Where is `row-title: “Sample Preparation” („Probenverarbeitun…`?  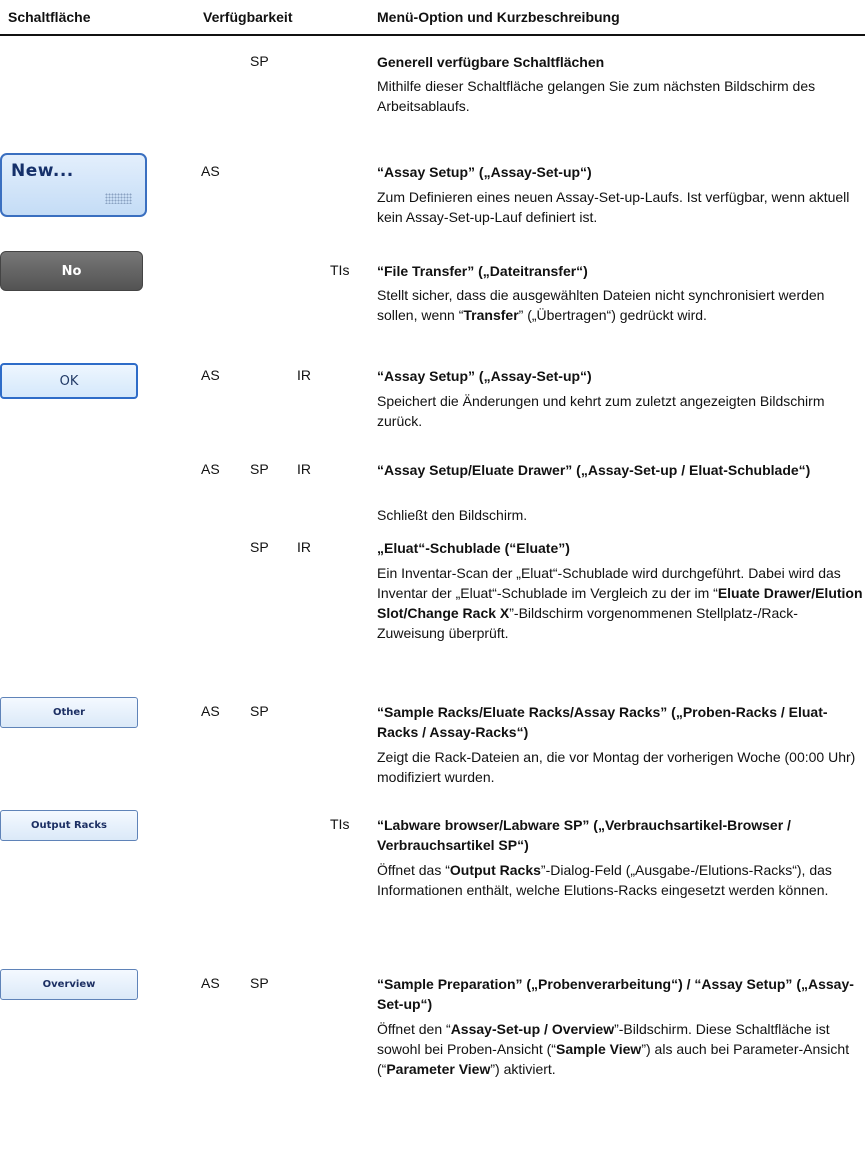
row-title: “Sample Preparation” („Probenverarbeitun… is located at coordinates (615, 994).